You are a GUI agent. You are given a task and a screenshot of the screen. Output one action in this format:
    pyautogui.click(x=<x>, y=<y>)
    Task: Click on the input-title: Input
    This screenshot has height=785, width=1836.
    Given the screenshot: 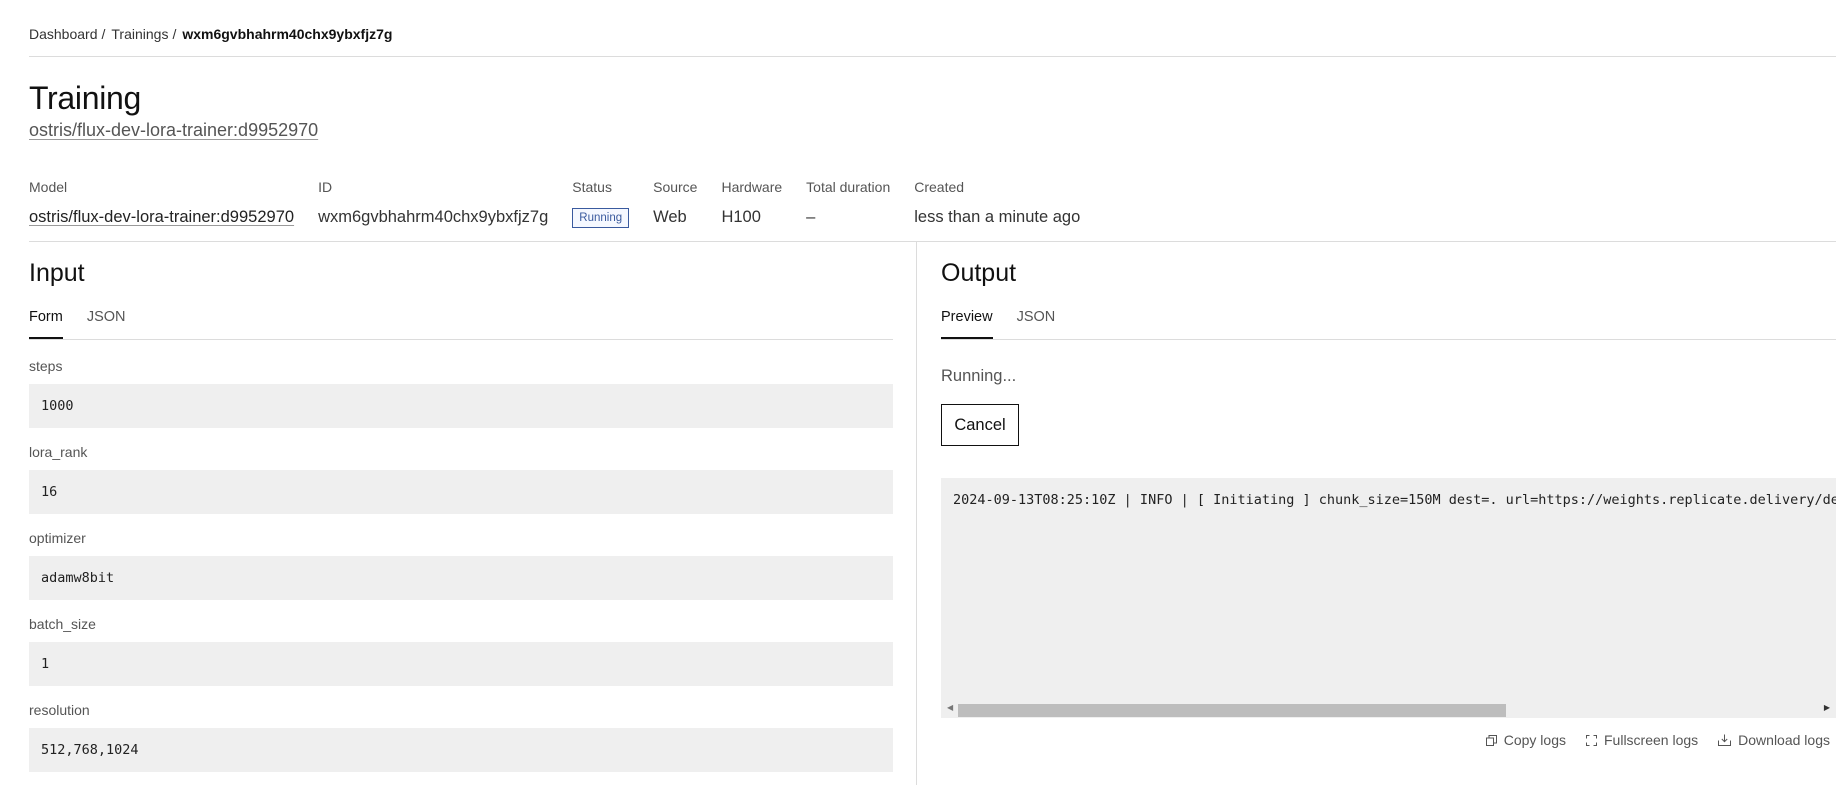 What is the action you would take?
    pyautogui.click(x=57, y=273)
    